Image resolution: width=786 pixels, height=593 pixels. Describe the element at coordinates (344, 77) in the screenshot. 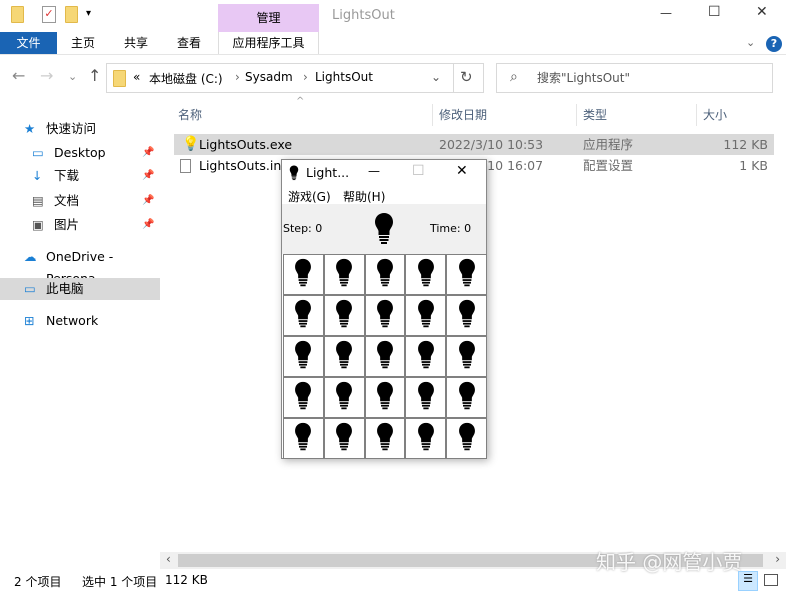

I see `crumb-lightsout: LightsOut` at that location.